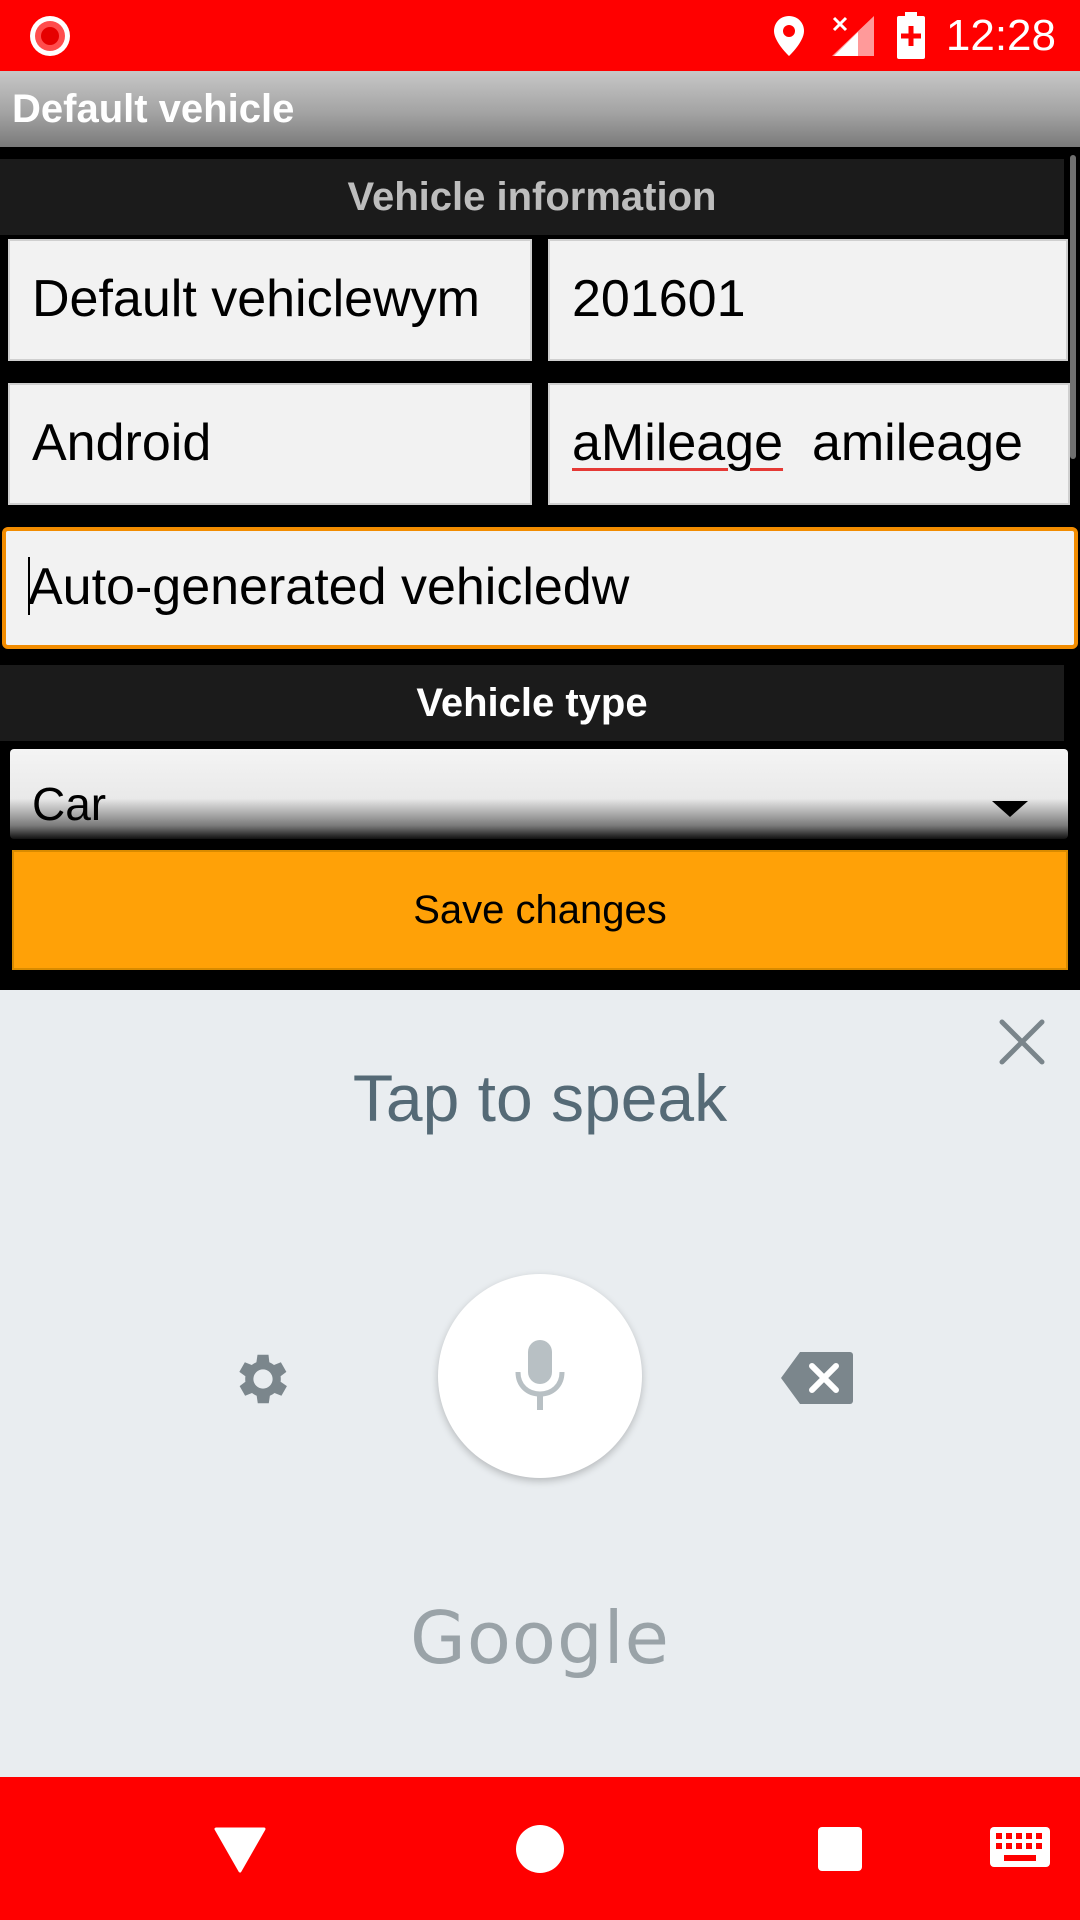 This screenshot has height=1920, width=1080. I want to click on chevron-down-icon, so click(1010, 809).